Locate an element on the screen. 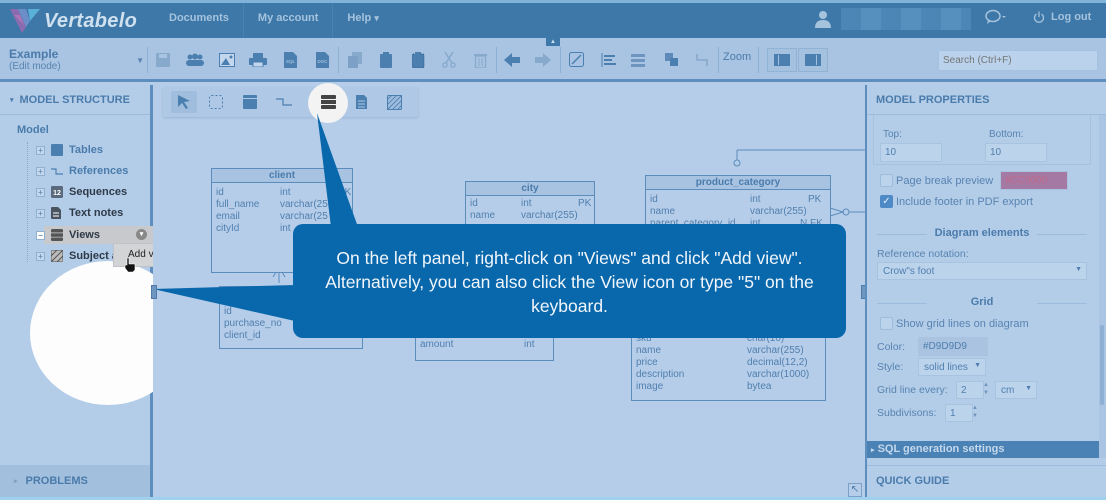 This screenshot has width=1106, height=500. main-menu: Documents My account Help ▾ is located at coordinates (274, 20).